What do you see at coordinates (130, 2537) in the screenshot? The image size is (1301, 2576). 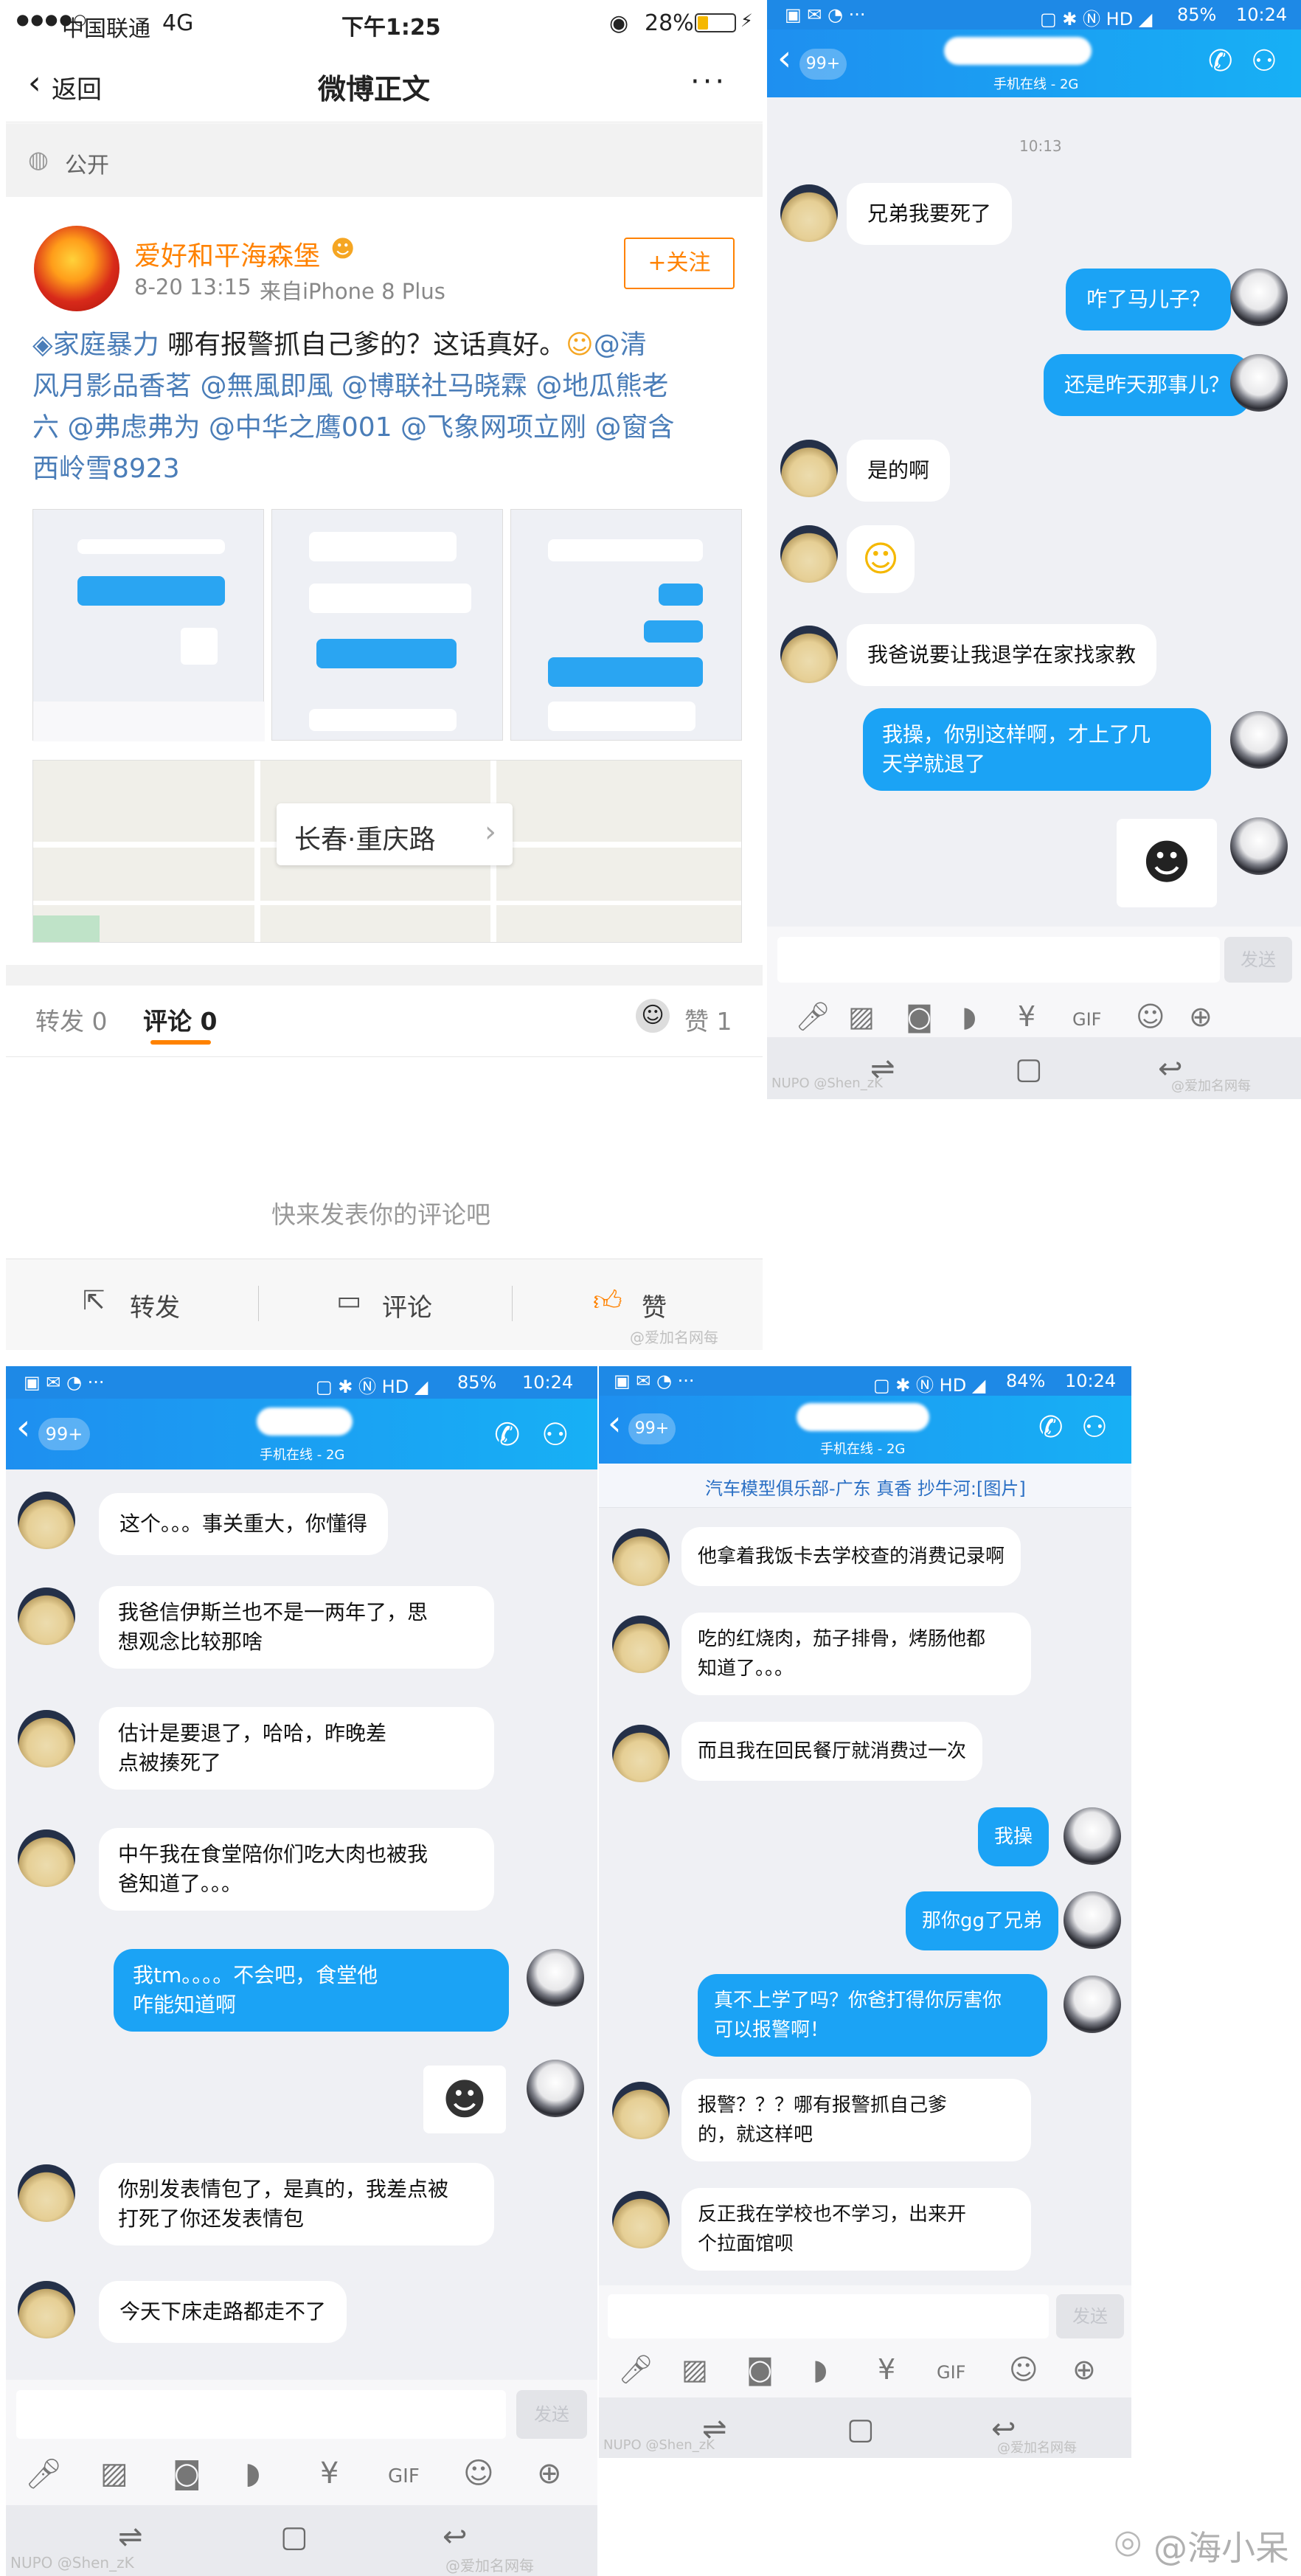 I see `recent-apps-icon: ⇌` at bounding box center [130, 2537].